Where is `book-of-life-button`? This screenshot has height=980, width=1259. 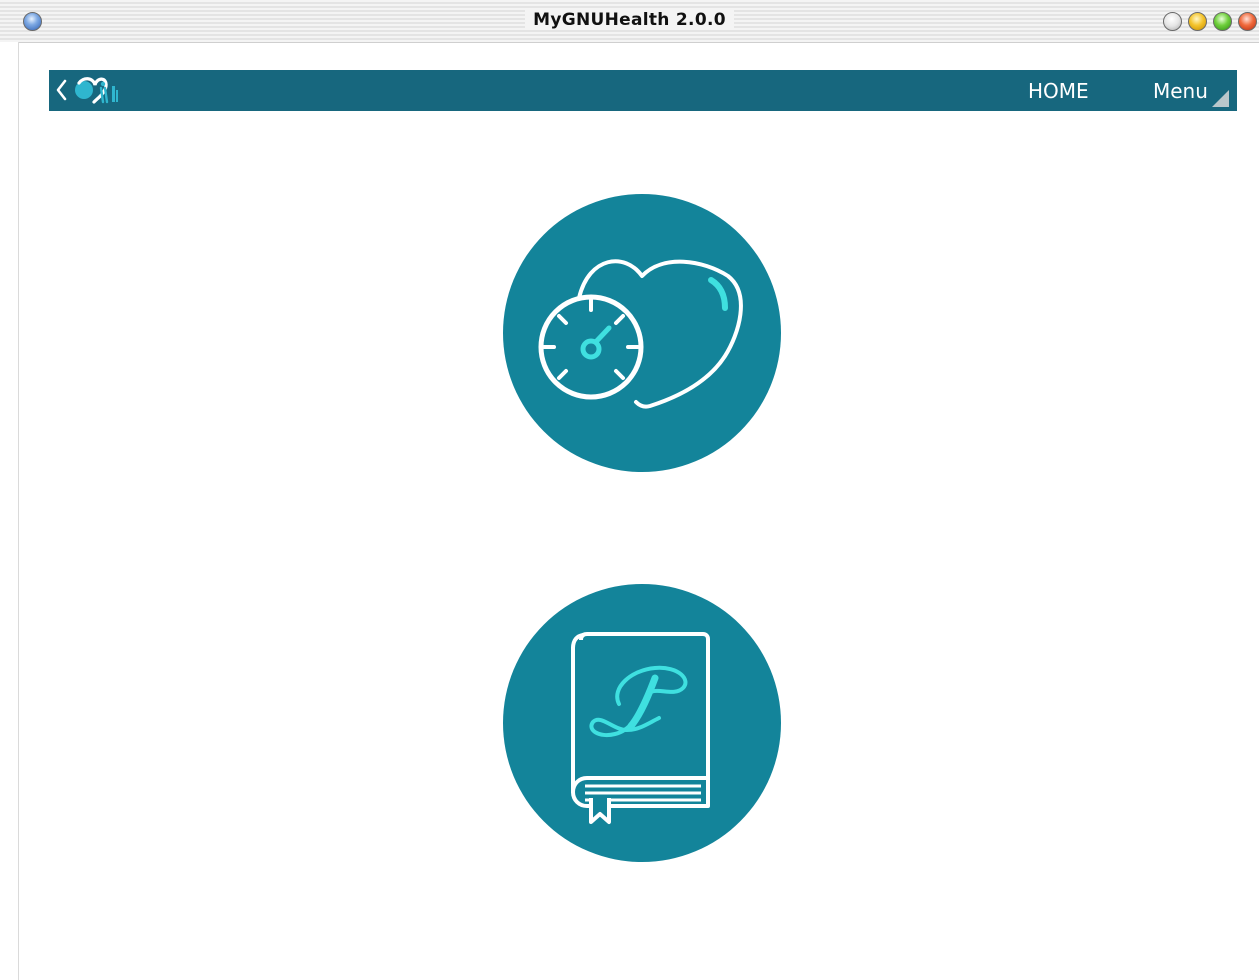
book-of-life-button is located at coordinates (642, 723).